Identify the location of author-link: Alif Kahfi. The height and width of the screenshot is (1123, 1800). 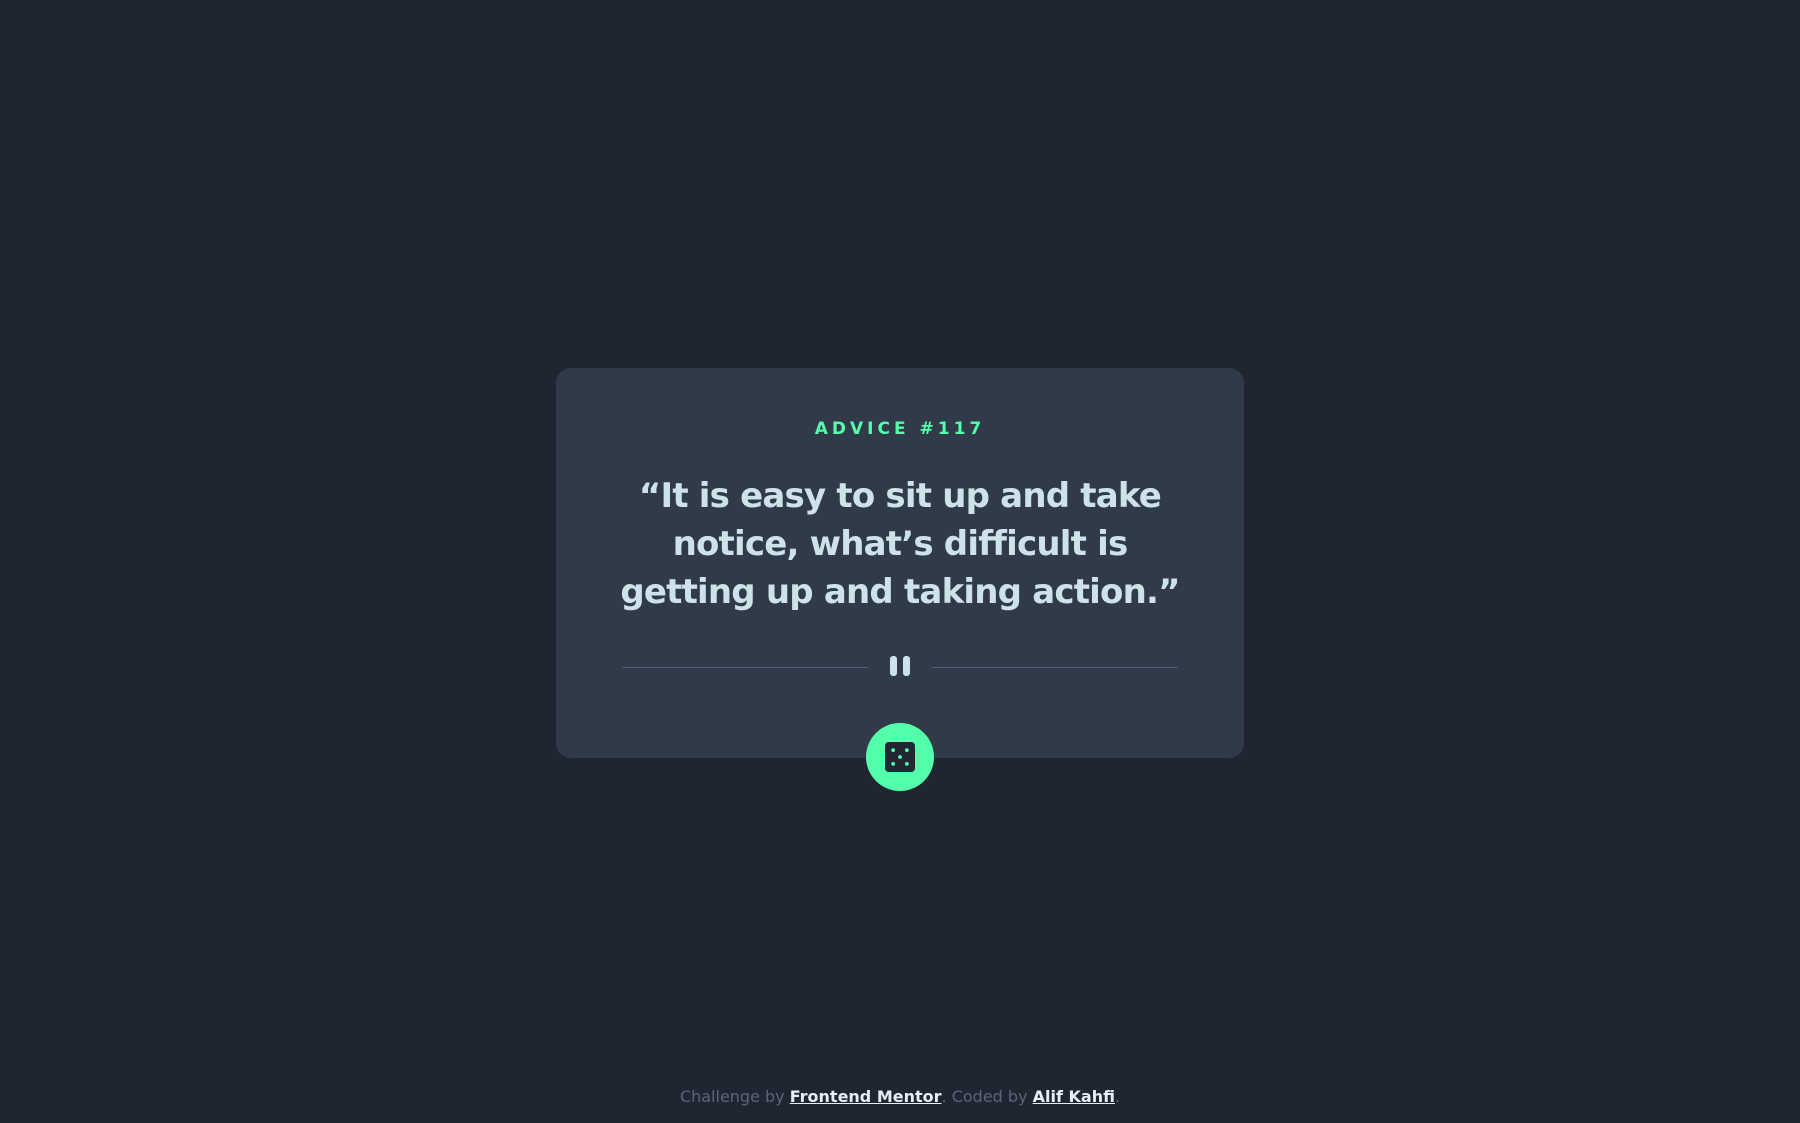
(1074, 1096).